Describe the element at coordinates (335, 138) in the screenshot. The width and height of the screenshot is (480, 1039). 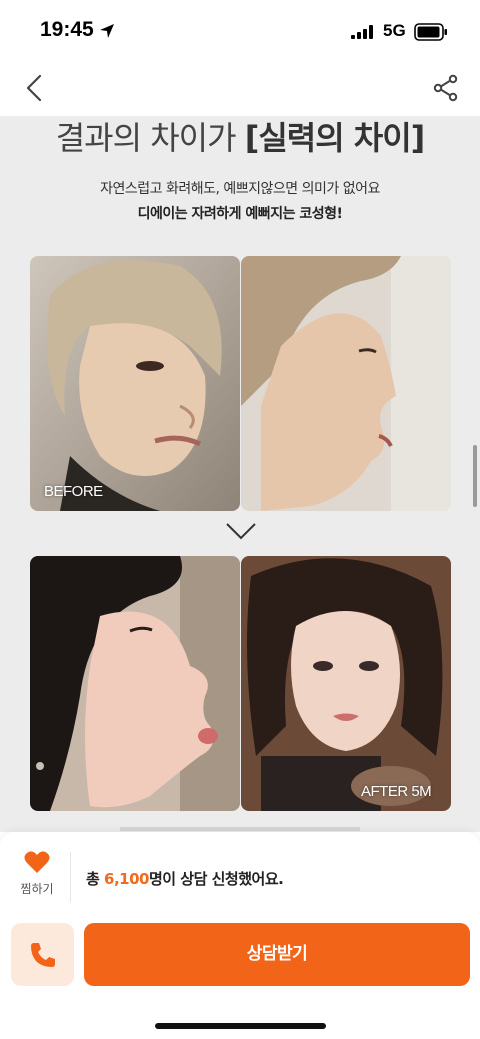
I see `headline-bold: [실력의 차이]` at that location.